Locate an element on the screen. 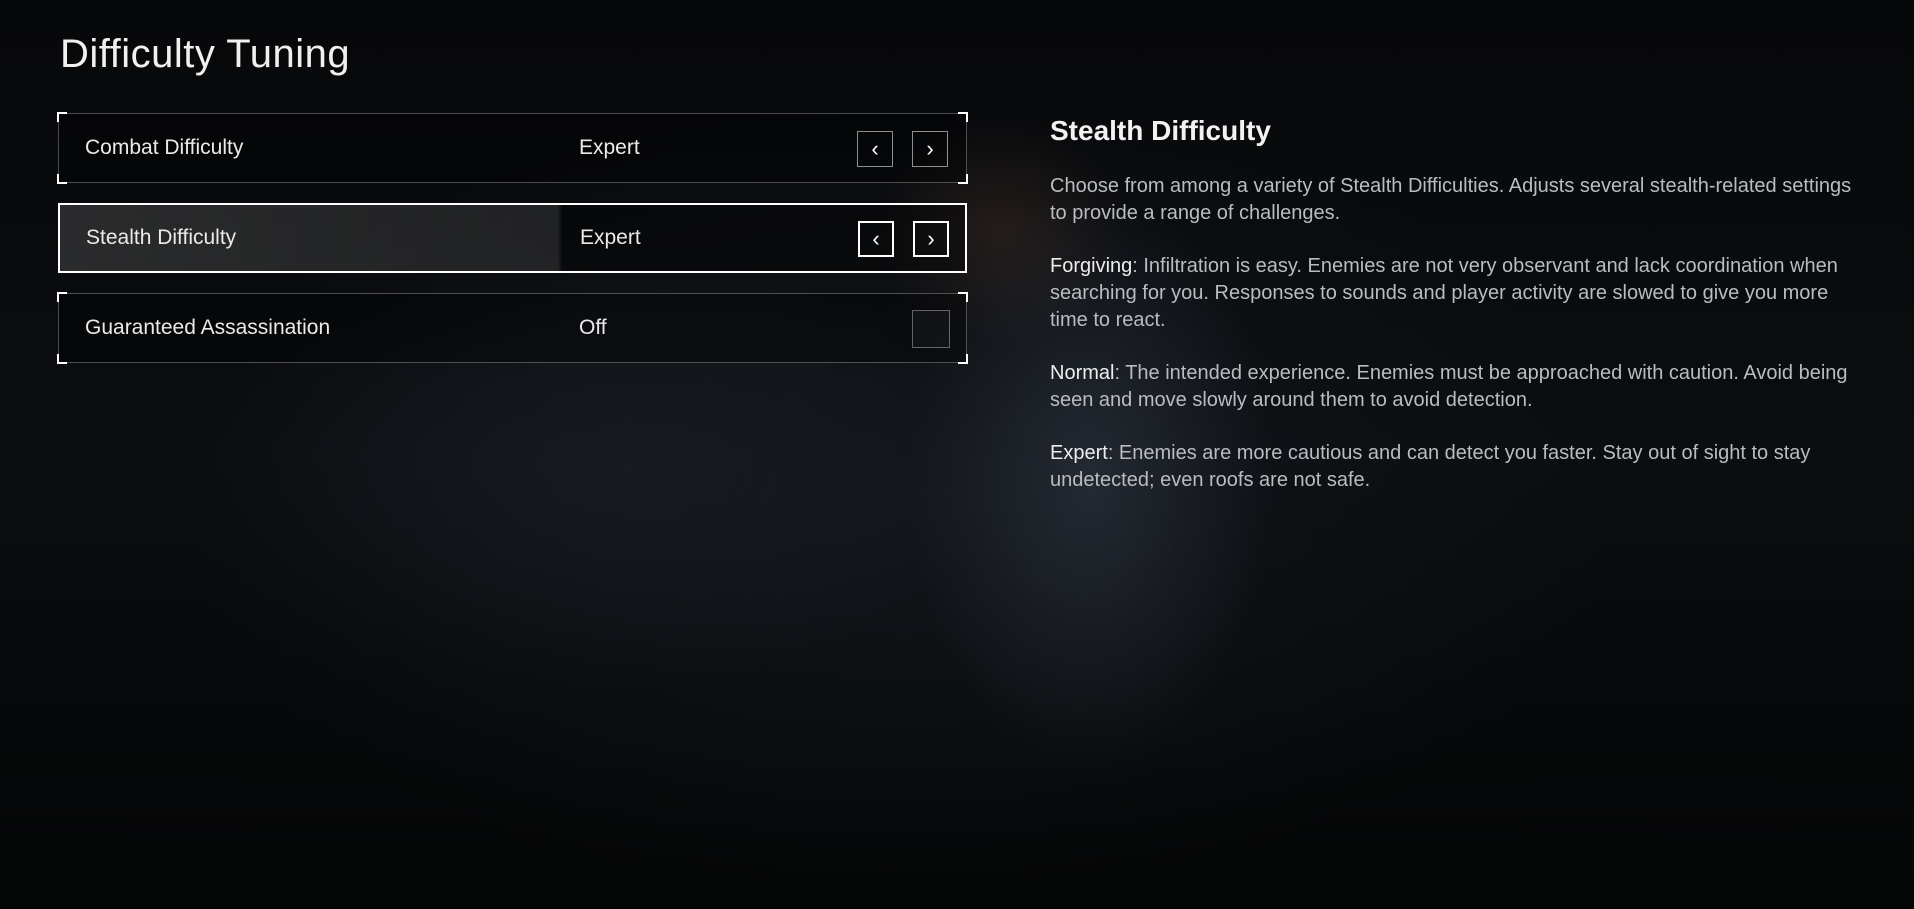  setting-label: Guaranteed Assassination is located at coordinates (208, 327).